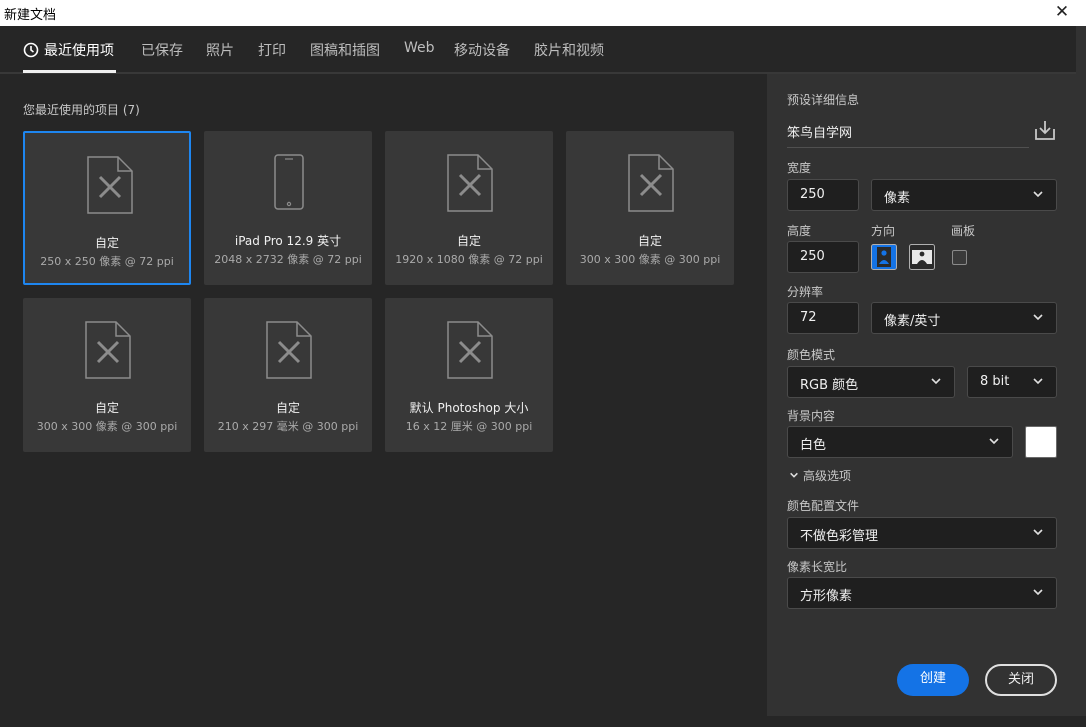 The height and width of the screenshot is (727, 1086). Describe the element at coordinates (883, 231) in the screenshot. I see `orientation-label: 方向` at that location.